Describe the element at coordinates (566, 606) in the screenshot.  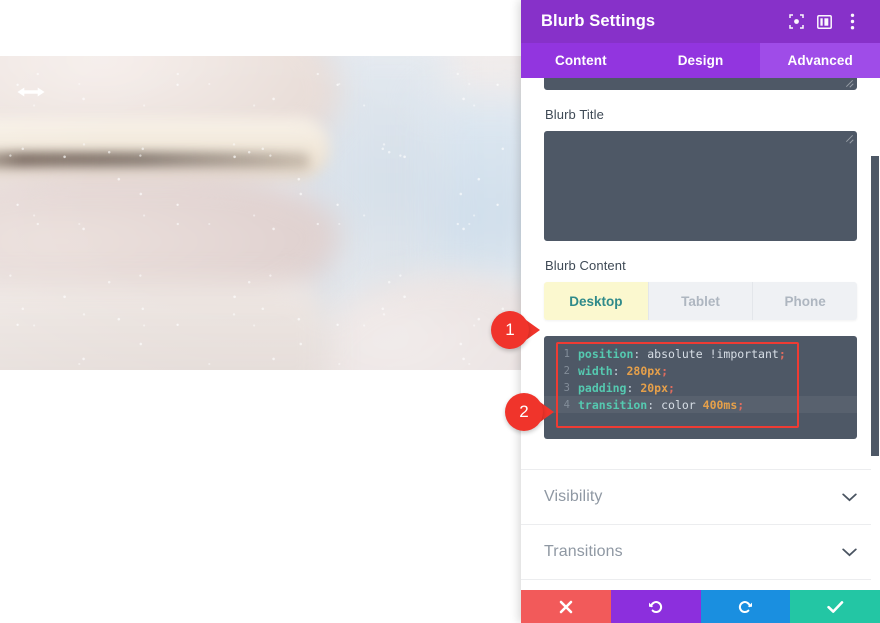
I see `cancel-button` at that location.